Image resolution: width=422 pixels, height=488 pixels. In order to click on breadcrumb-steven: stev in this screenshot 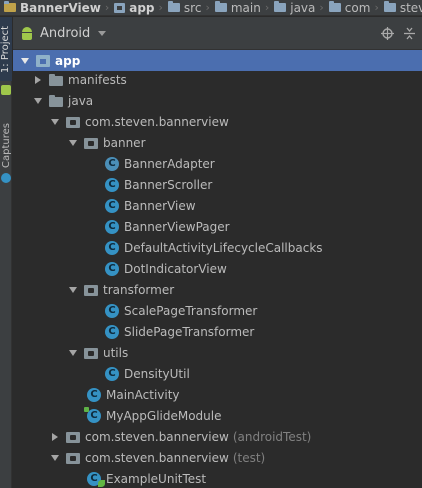, I will do `click(401, 7)`.